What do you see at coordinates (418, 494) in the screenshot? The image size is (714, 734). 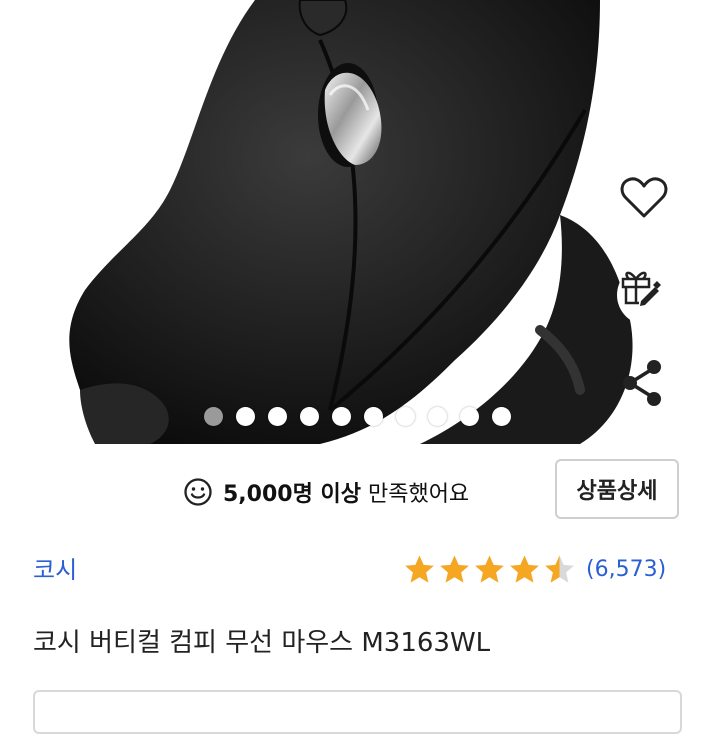 I see `satisfaction-suffix: 만족했어요` at bounding box center [418, 494].